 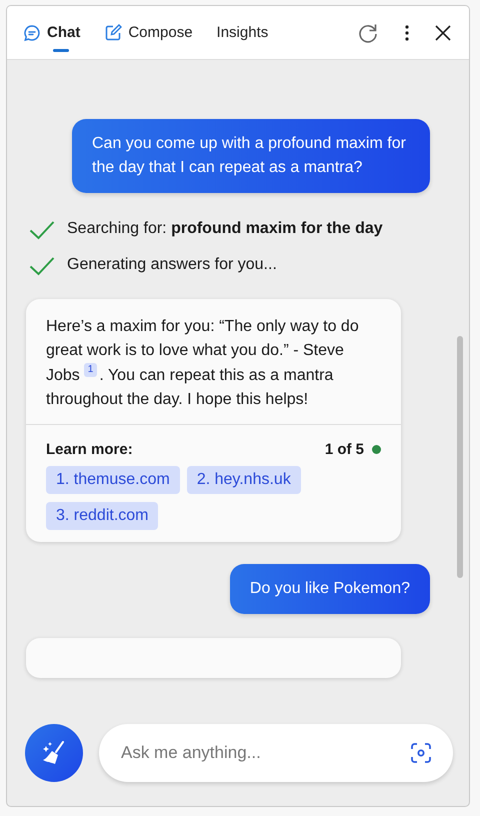 What do you see at coordinates (376, 449) in the screenshot?
I see `status-dot` at bounding box center [376, 449].